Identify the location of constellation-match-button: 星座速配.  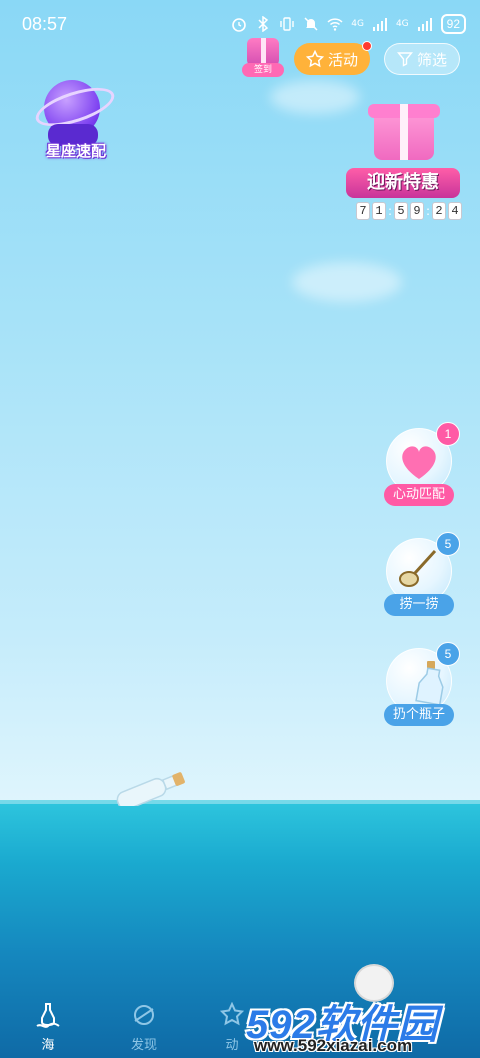
(75, 123).